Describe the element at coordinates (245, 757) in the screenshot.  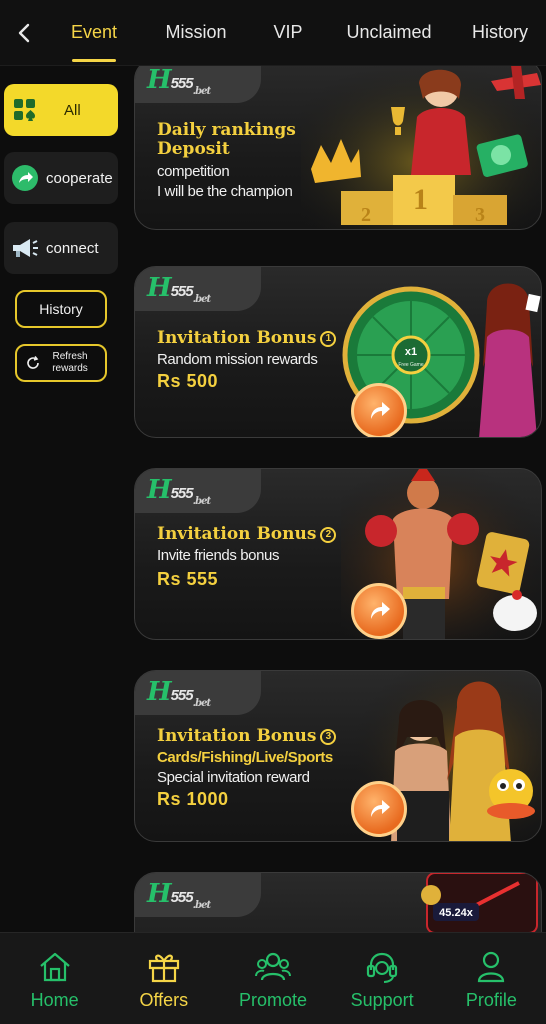
I see `card-categories: Cards/Fishing/Live/Sports` at that location.